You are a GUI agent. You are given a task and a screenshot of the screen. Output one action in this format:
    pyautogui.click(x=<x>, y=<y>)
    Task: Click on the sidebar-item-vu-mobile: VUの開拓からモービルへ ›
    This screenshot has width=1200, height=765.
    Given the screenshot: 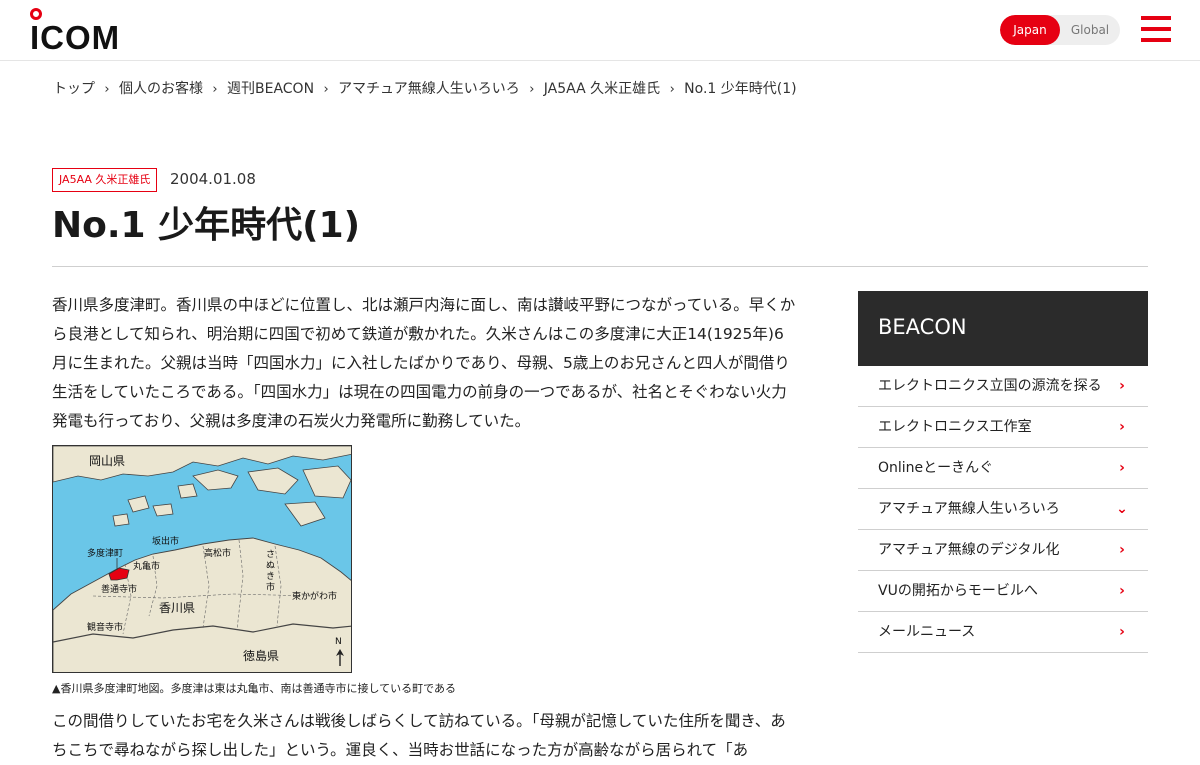 What is the action you would take?
    pyautogui.click(x=1003, y=591)
    